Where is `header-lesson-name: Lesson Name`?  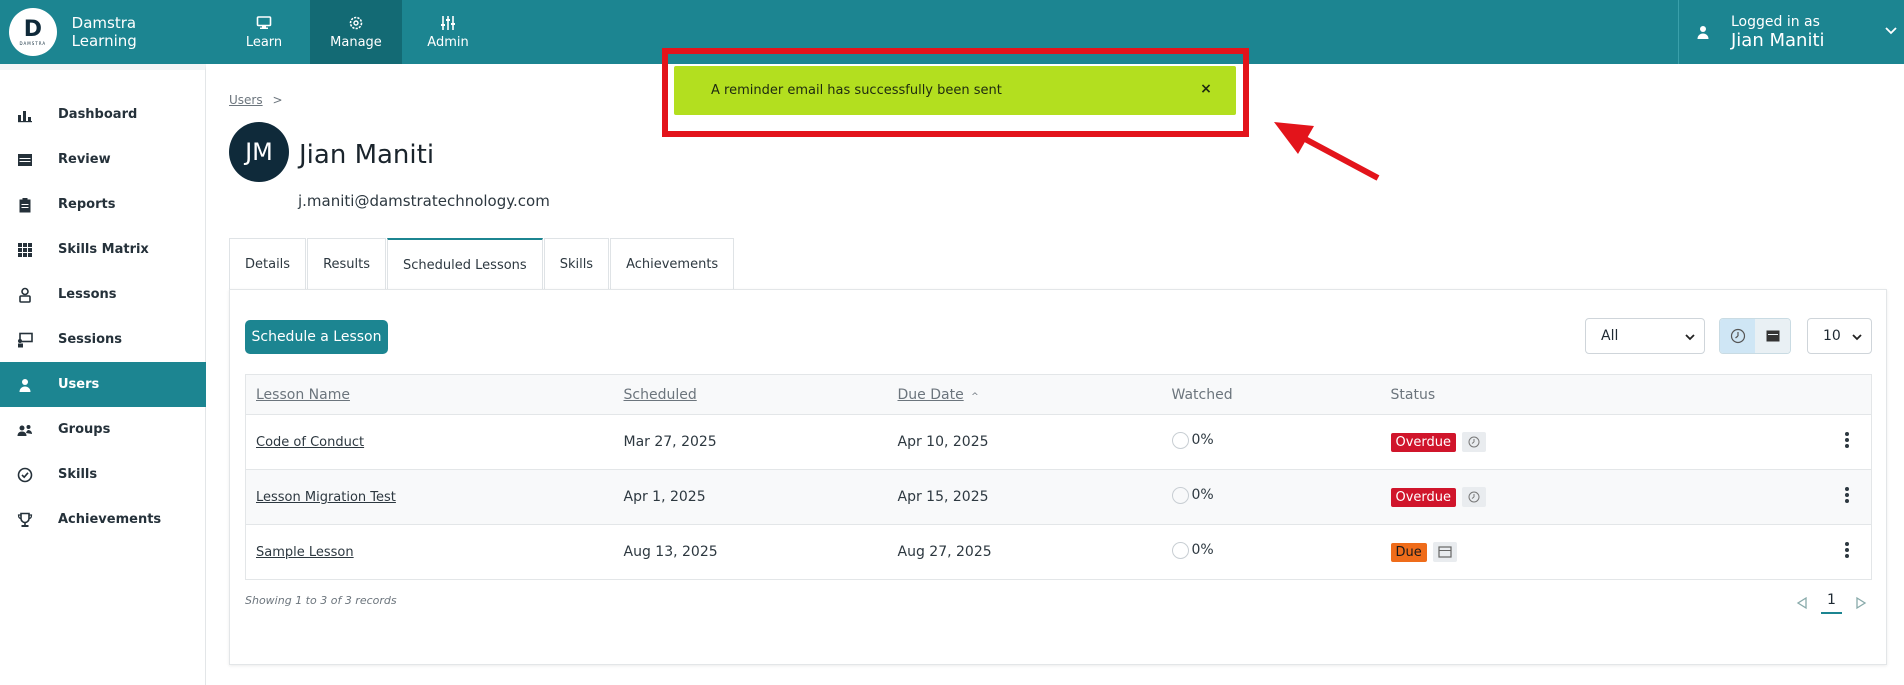
header-lesson-name: Lesson Name is located at coordinates (429, 394).